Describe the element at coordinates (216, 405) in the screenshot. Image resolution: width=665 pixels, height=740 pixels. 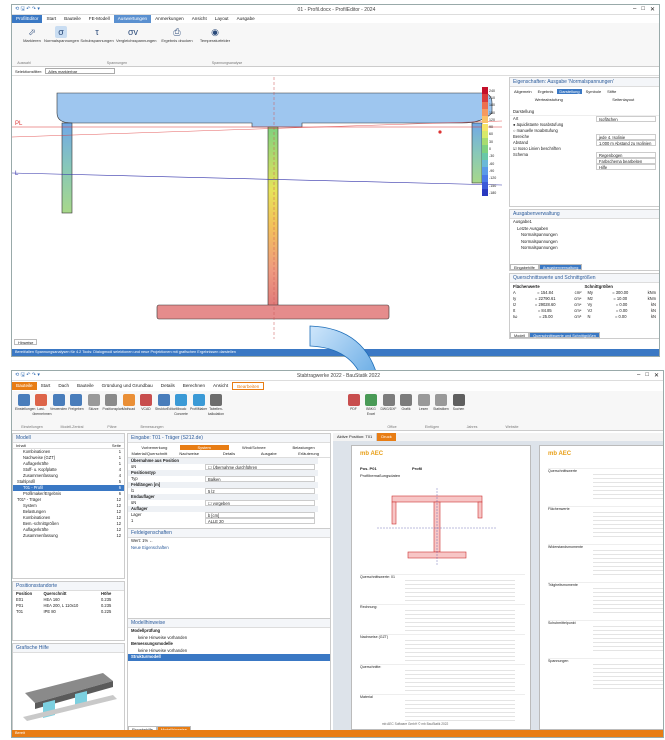
I see `table-button: Tabellen-kalkulation` at that location.